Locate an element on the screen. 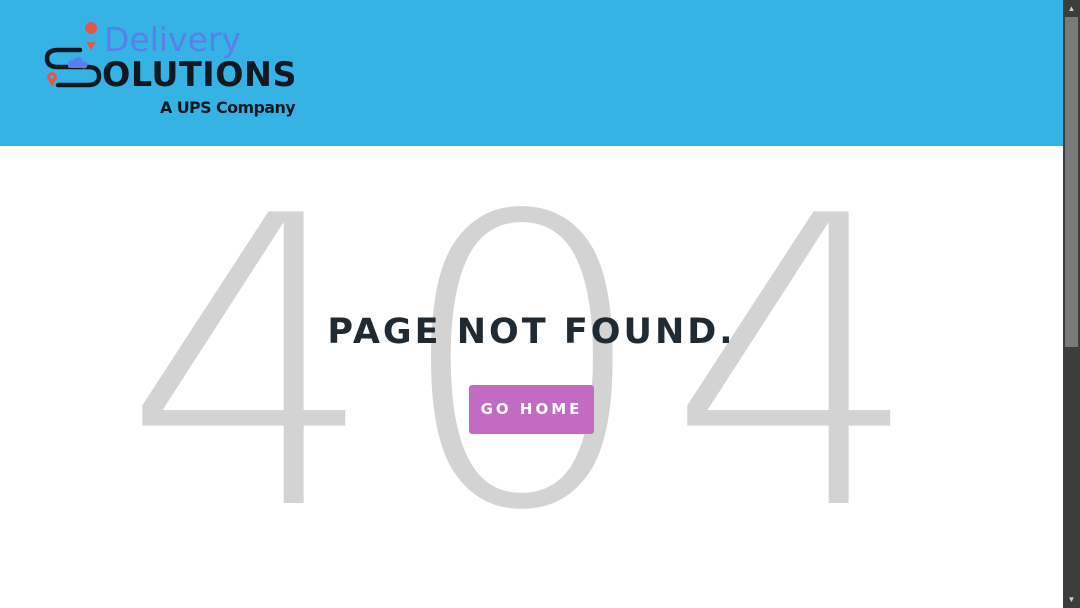  logo-delivery-text: Delivery is located at coordinates (172, 39).